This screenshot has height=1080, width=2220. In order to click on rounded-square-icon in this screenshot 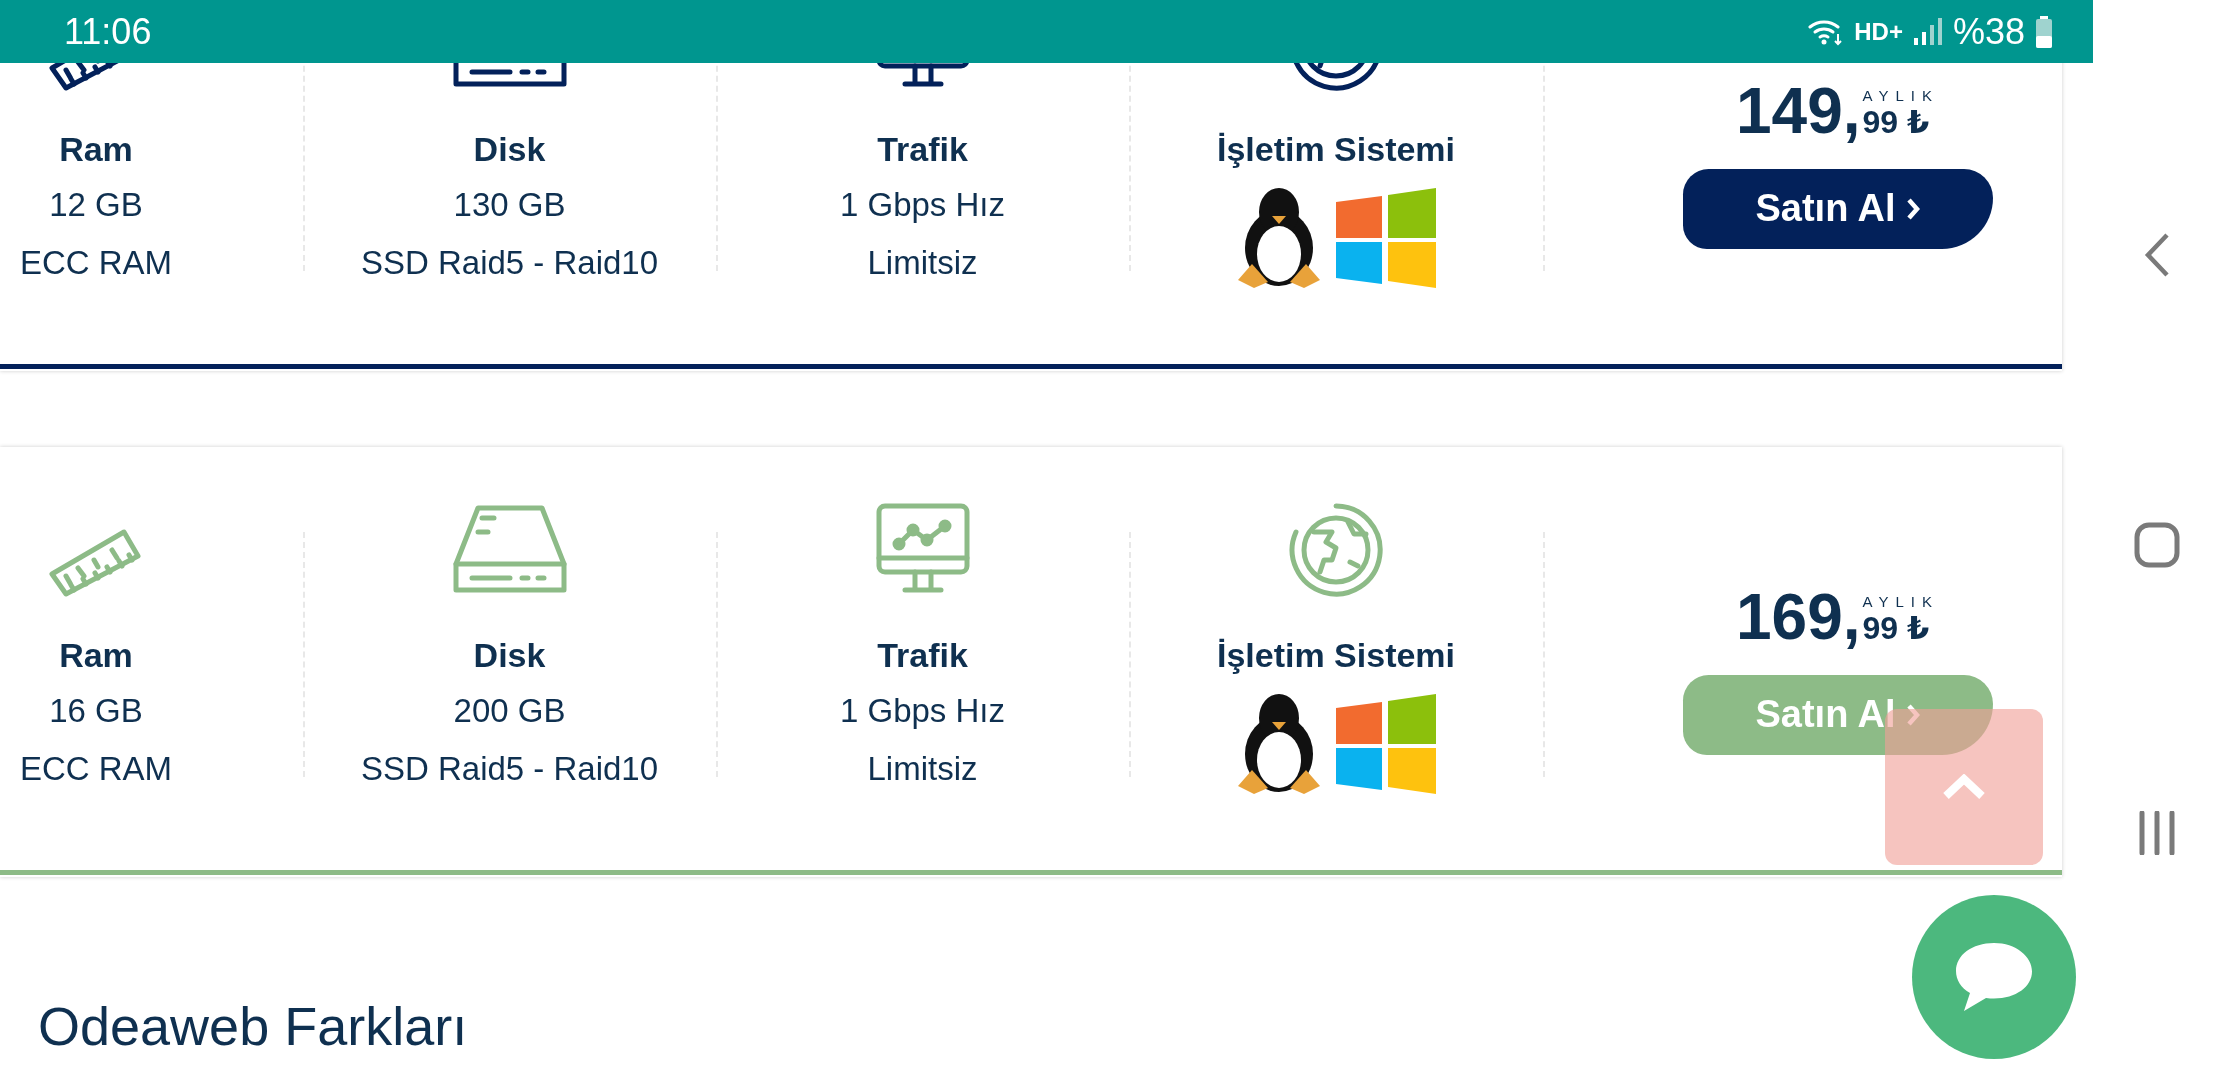, I will do `click(2156, 544)`.